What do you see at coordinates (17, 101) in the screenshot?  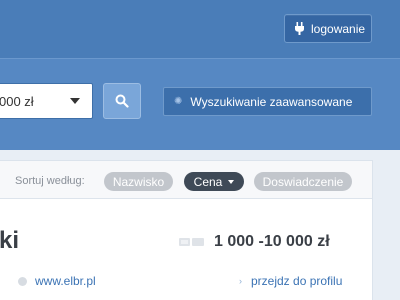 I see `price-select-value: 000 zł` at bounding box center [17, 101].